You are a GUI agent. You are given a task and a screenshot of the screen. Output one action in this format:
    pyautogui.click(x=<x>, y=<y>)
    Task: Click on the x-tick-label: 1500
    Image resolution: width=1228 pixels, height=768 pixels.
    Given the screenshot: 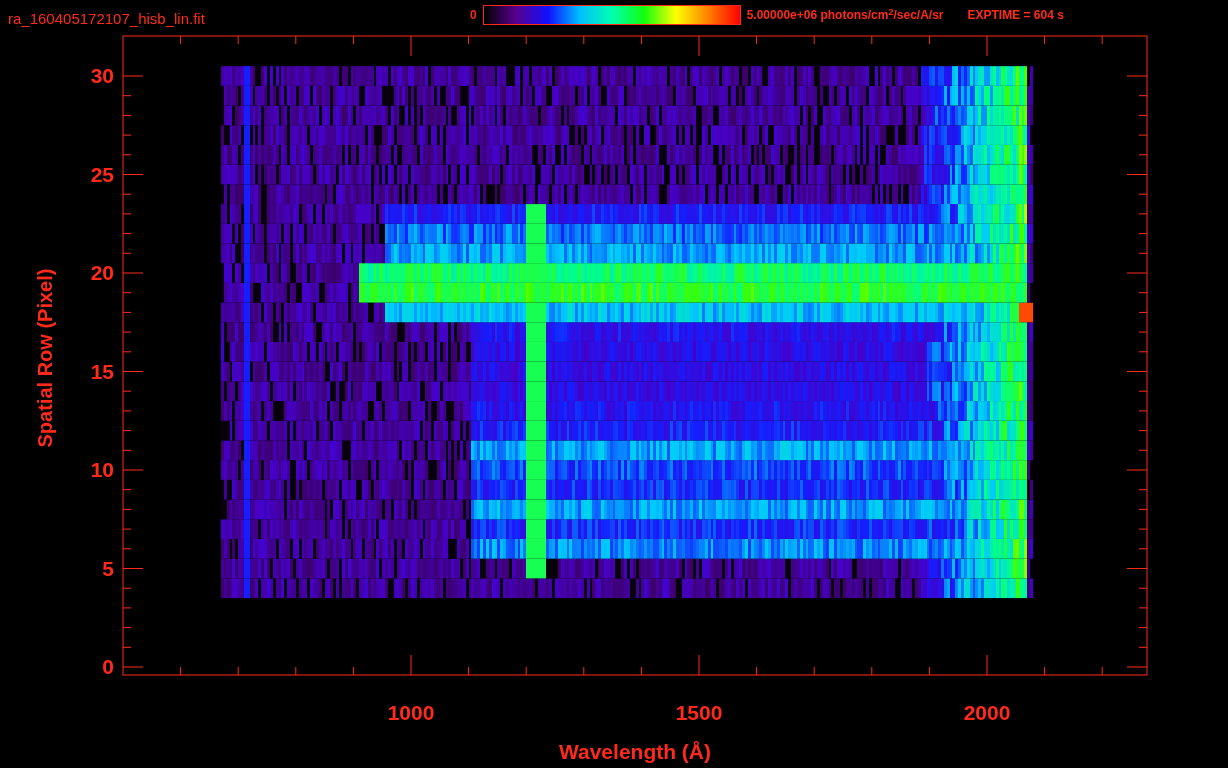 What is the action you would take?
    pyautogui.click(x=699, y=712)
    